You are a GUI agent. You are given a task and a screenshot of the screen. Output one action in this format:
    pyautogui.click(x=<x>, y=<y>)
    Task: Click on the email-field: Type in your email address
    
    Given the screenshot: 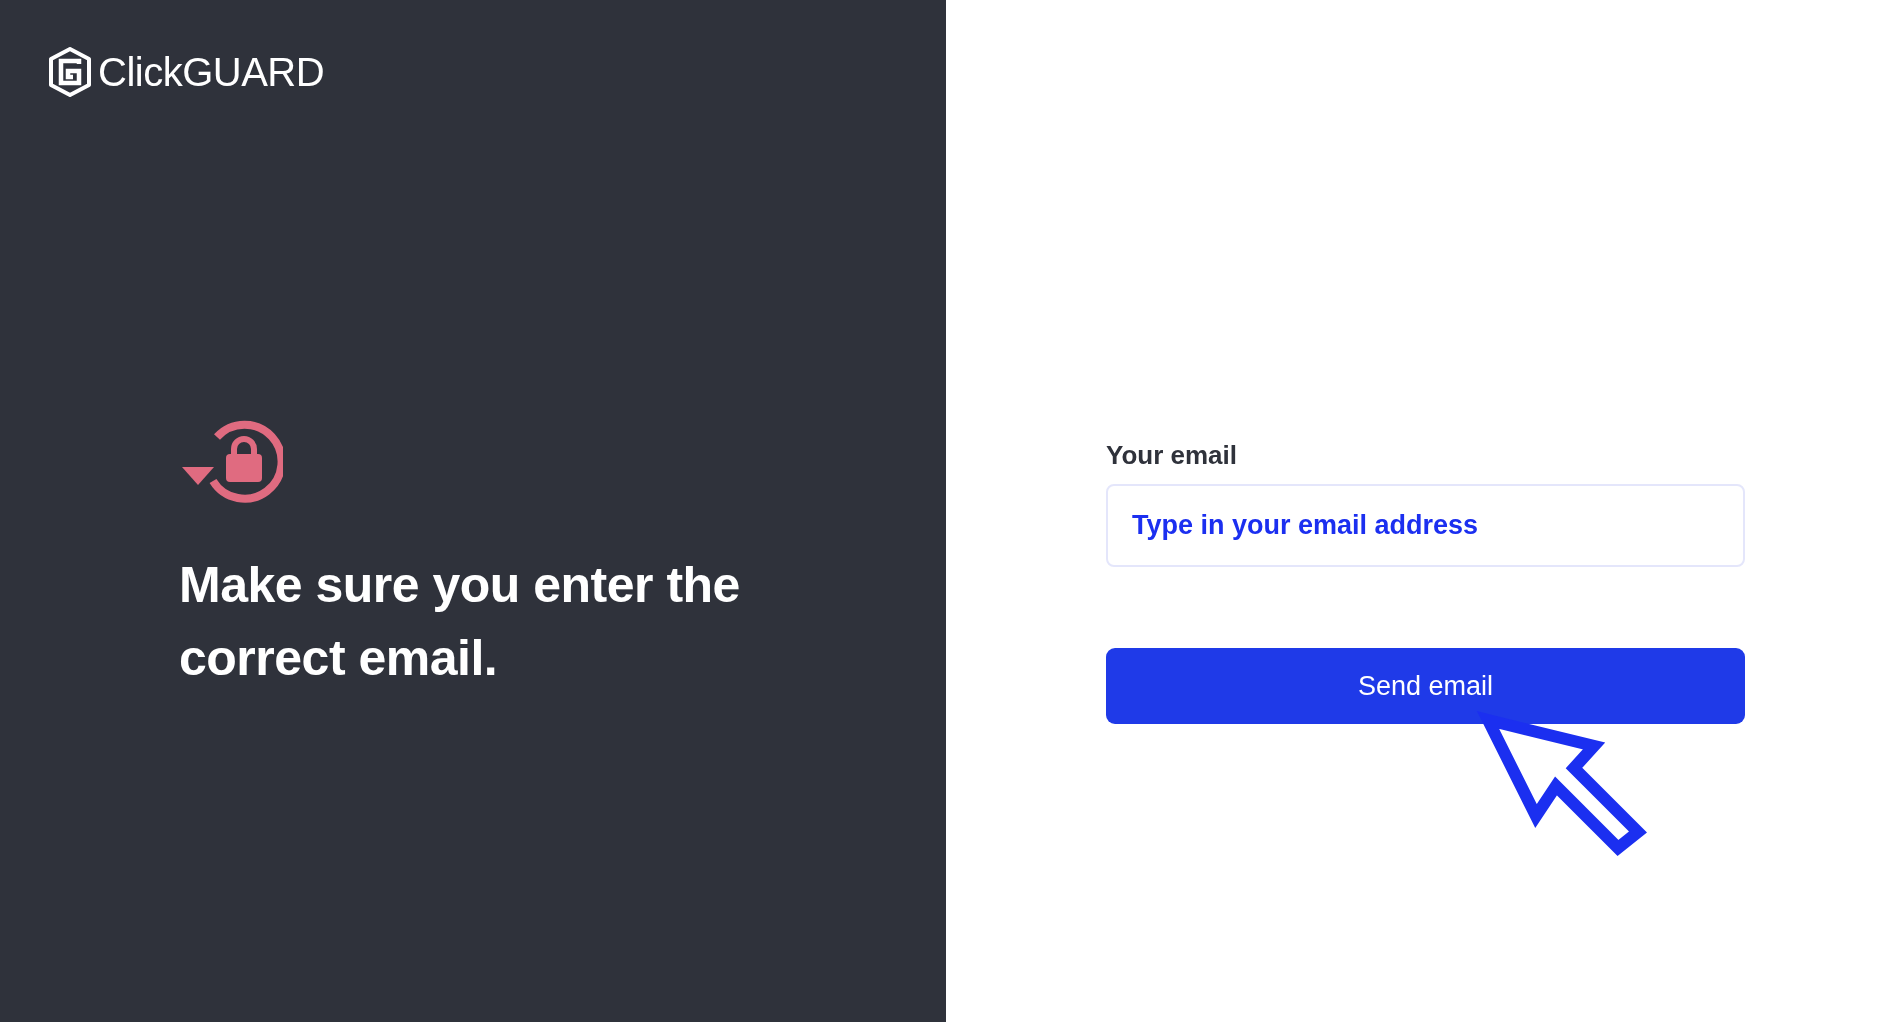 What is the action you would take?
    pyautogui.click(x=1425, y=525)
    